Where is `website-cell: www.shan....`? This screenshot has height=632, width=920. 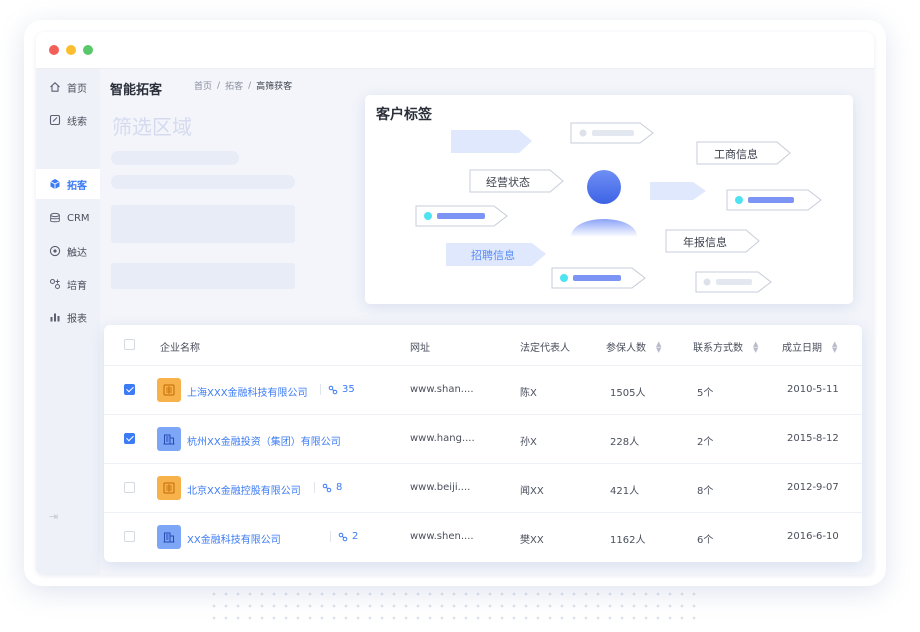 website-cell: www.shan.... is located at coordinates (442, 389).